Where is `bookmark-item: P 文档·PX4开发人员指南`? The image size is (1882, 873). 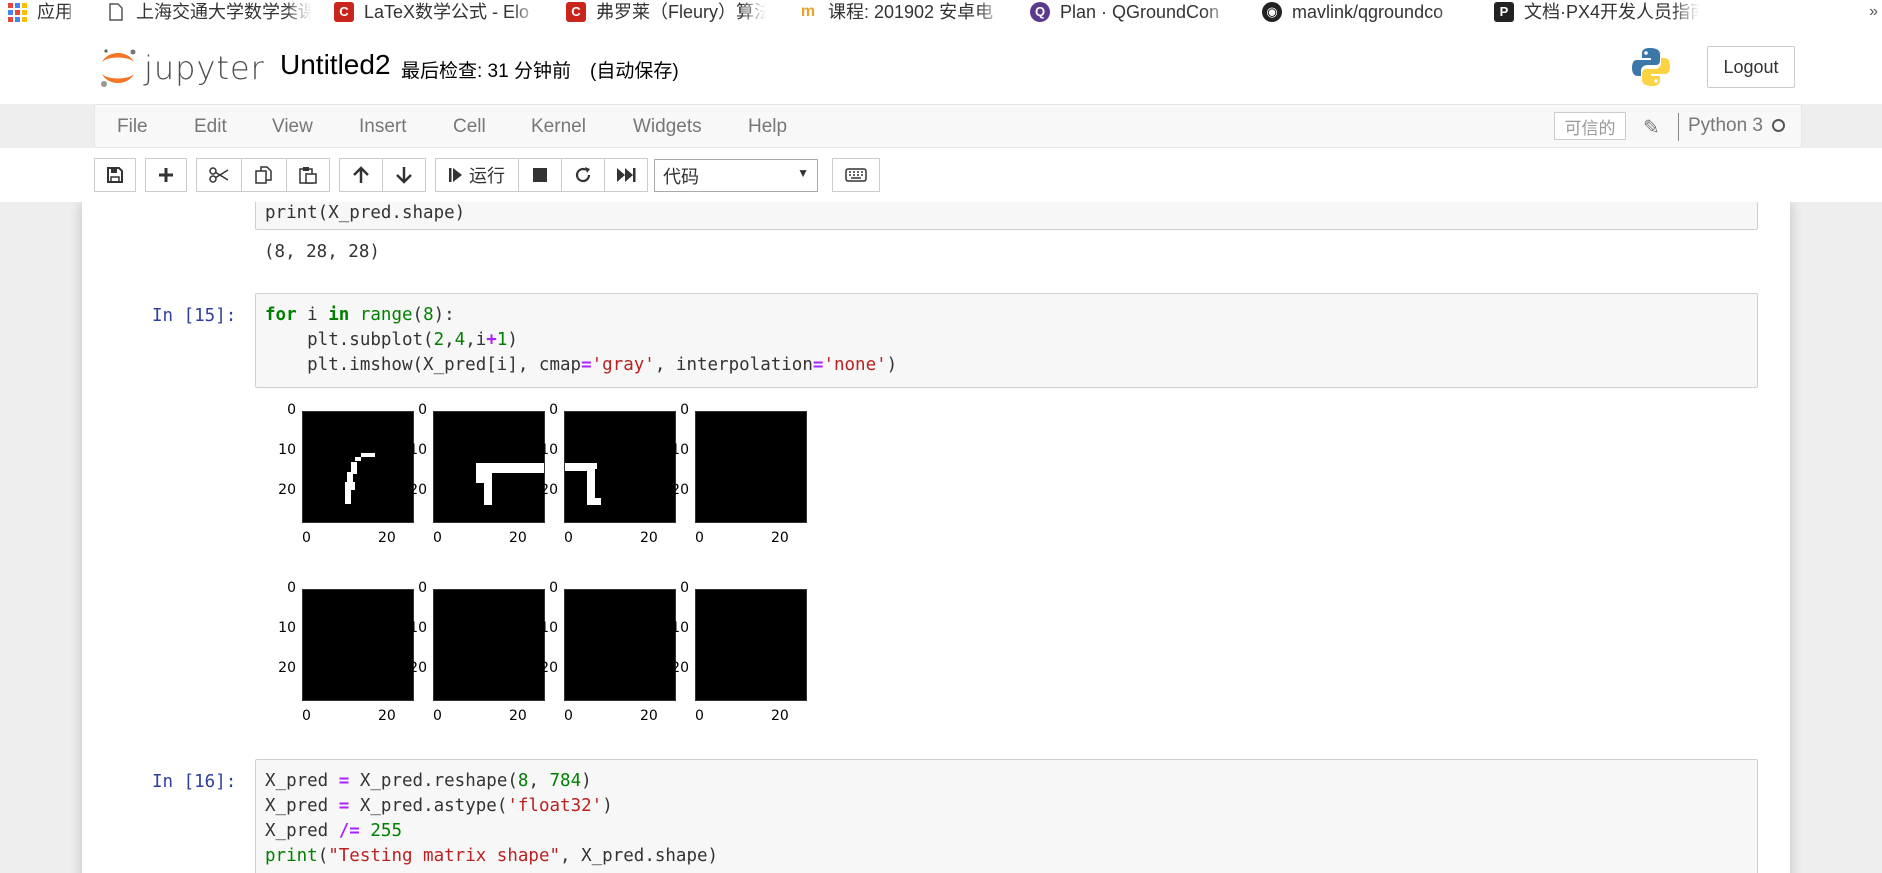 bookmark-item: P 文档·PX4开发人员指南 is located at coordinates (1598, 12).